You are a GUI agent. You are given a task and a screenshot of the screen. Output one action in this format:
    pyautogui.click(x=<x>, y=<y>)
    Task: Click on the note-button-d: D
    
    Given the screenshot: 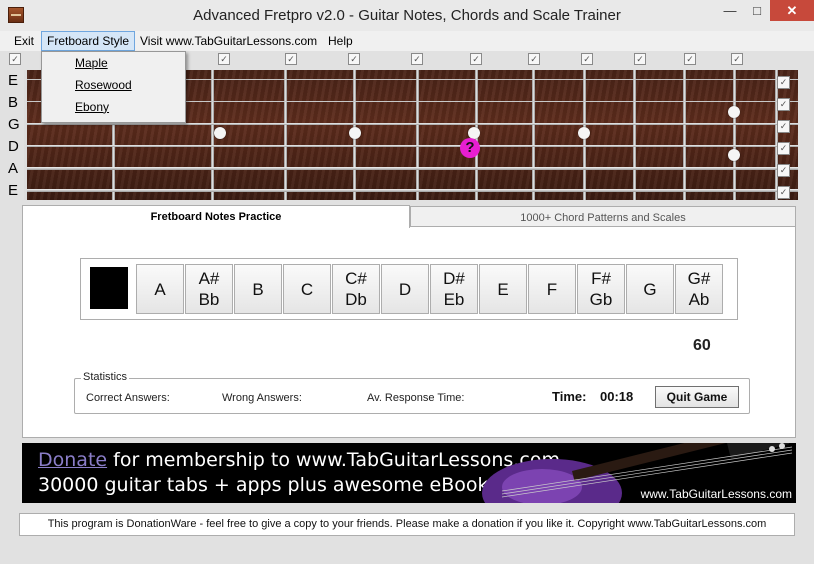 What is the action you would take?
    pyautogui.click(x=405, y=289)
    